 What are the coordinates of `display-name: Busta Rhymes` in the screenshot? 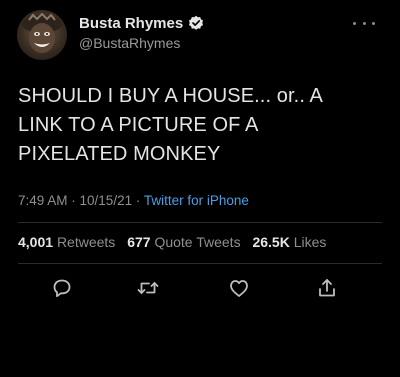 It's located at (131, 23).